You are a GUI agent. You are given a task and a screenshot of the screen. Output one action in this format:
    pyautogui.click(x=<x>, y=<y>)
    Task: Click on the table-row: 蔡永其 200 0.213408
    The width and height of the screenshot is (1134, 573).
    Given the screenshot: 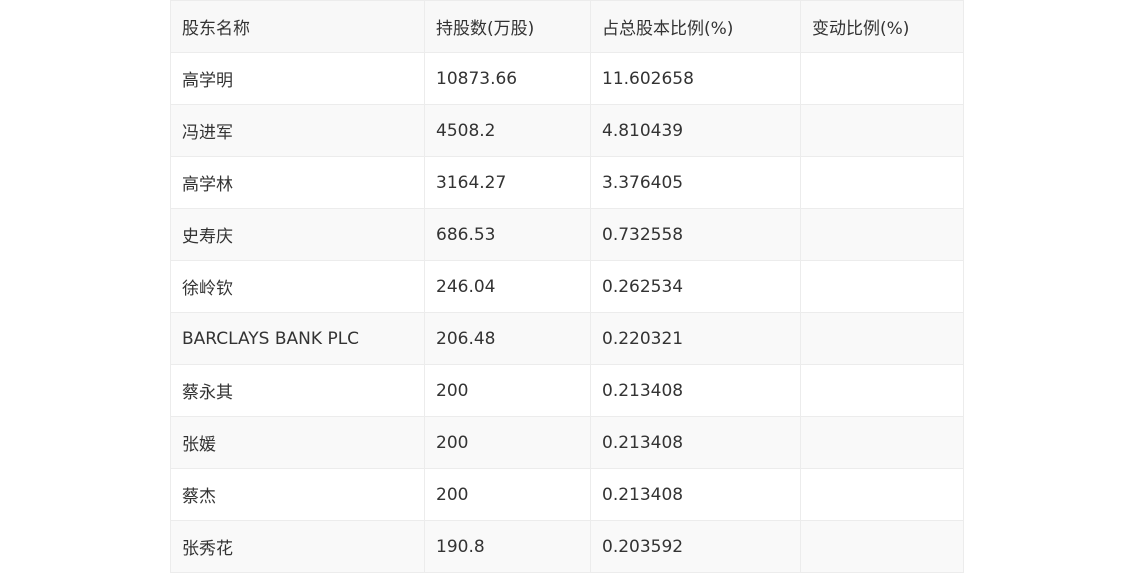 What is the action you would take?
    pyautogui.click(x=567, y=390)
    